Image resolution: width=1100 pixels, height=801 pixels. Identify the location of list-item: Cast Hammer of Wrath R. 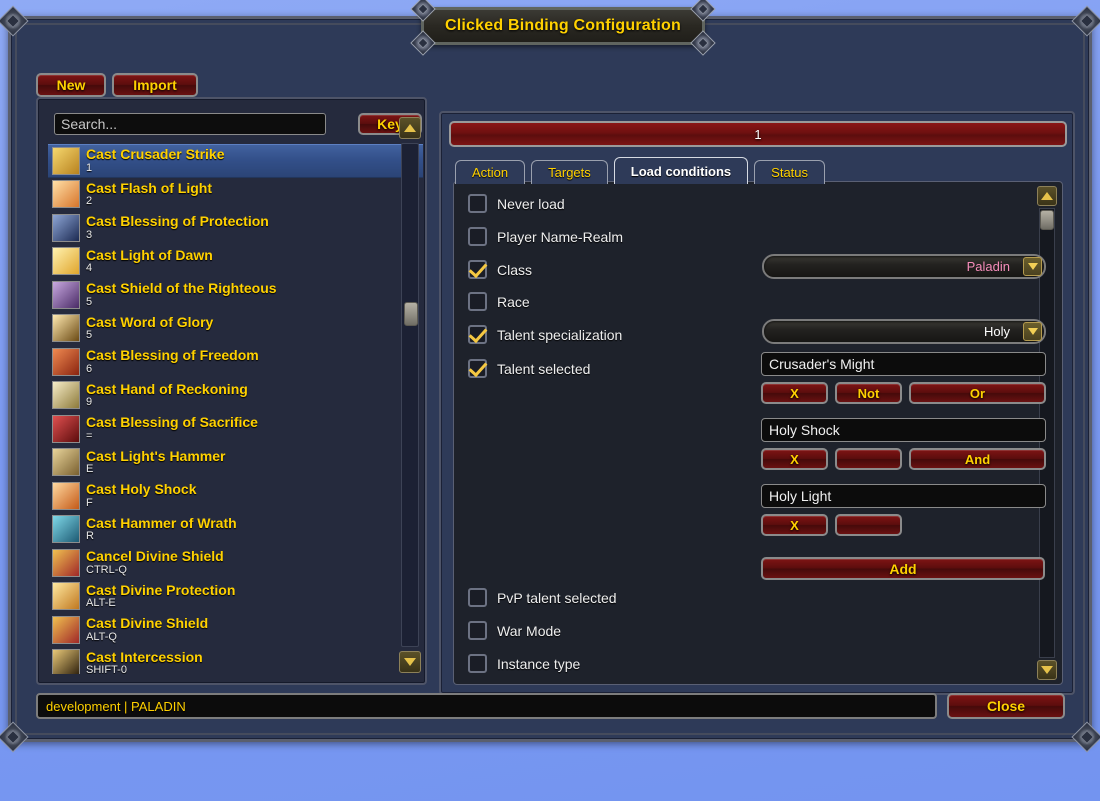
(235, 530).